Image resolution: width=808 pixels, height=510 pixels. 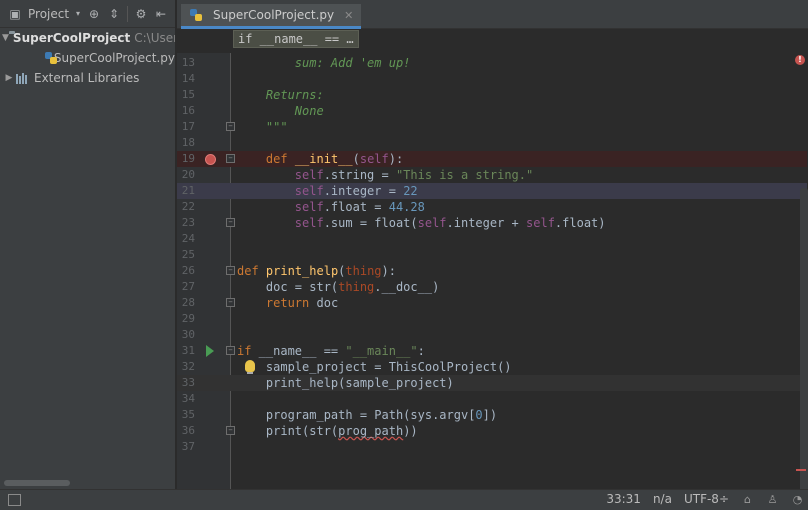 What do you see at coordinates (492, 271) in the screenshot?
I see `code-line: 26 − def print_help(thing):` at bounding box center [492, 271].